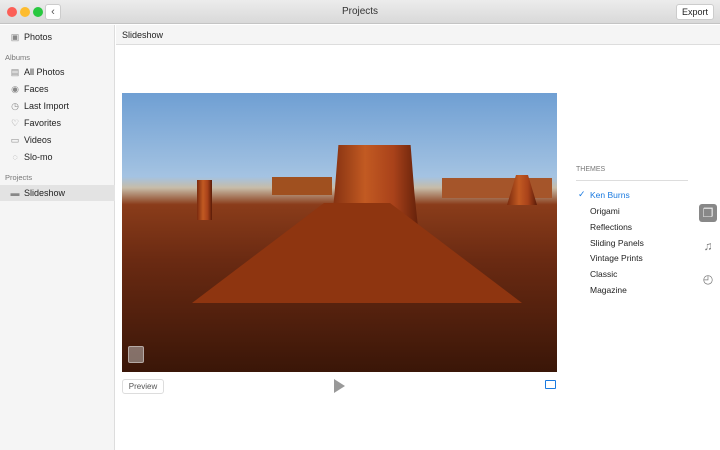 The height and width of the screenshot is (450, 720). I want to click on albums-header: Albums, so click(18, 57).